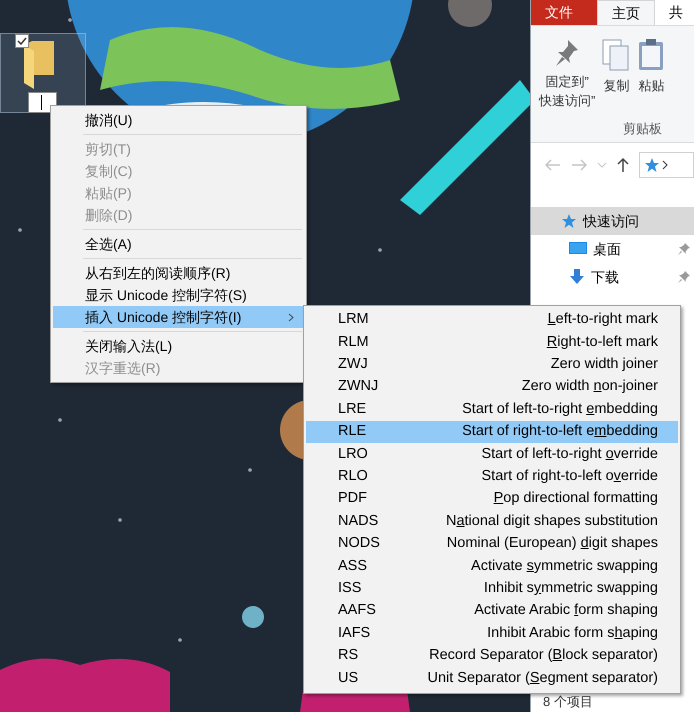 This screenshot has height=712, width=694. Describe the element at coordinates (623, 165) in the screenshot. I see `up-icon` at that location.